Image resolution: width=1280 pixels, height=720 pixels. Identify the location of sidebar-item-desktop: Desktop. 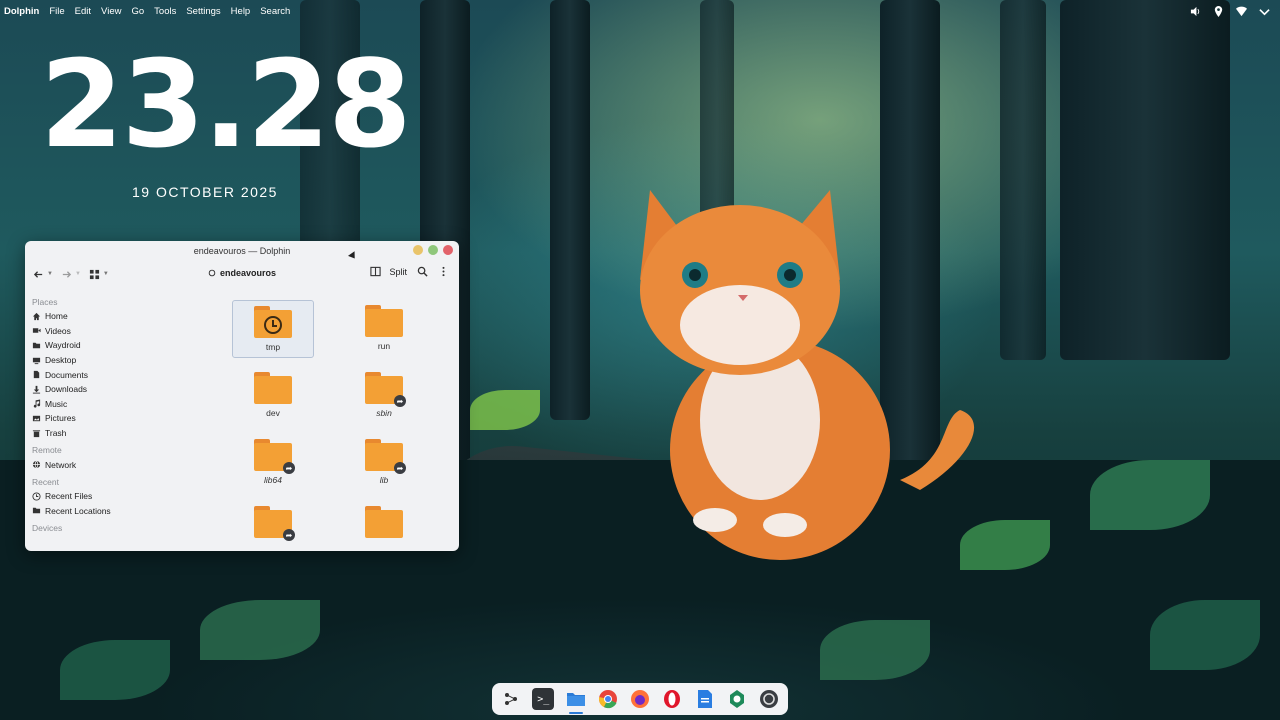
(118, 360).